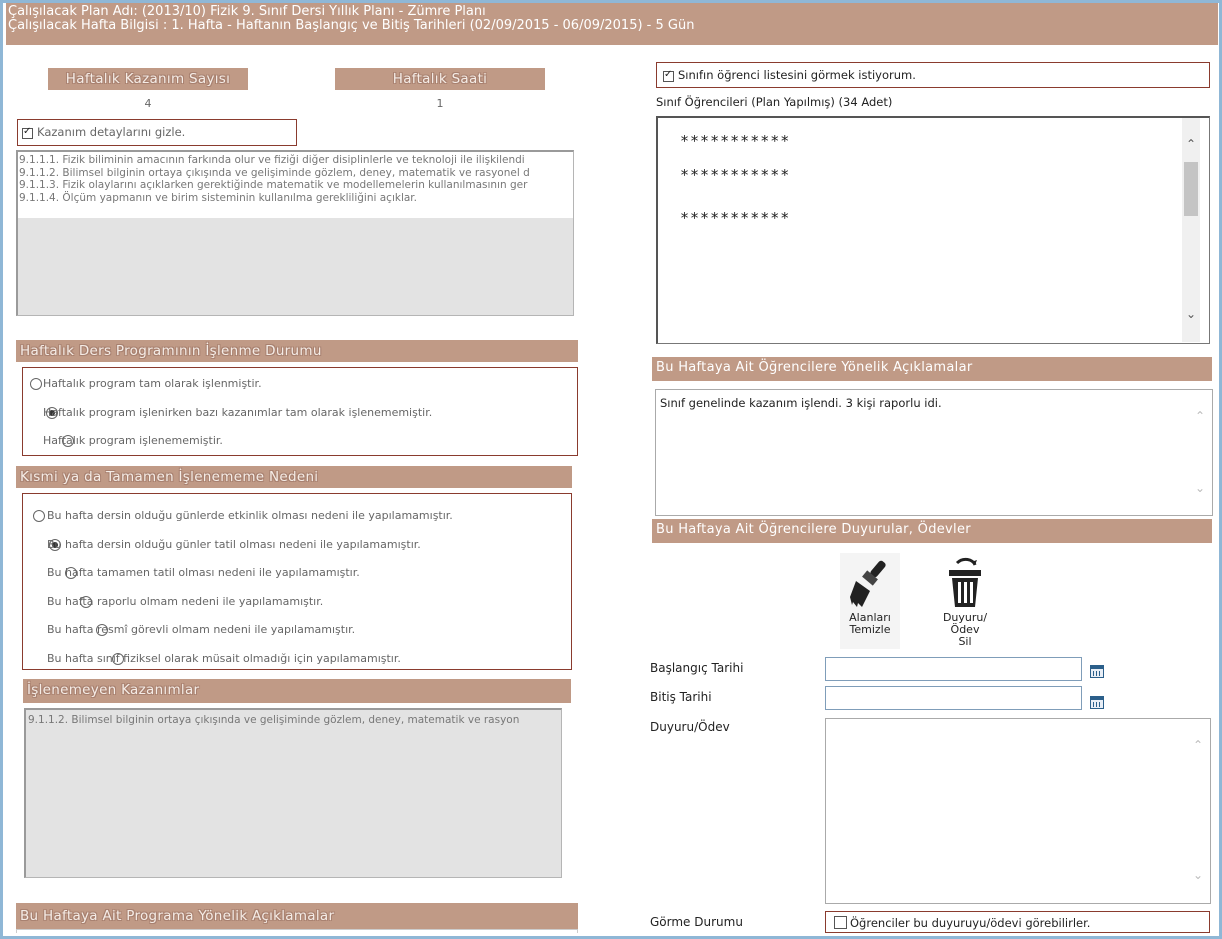  I want to click on isleme-option-3: Haftalık program işlenememiştir., so click(133, 440).